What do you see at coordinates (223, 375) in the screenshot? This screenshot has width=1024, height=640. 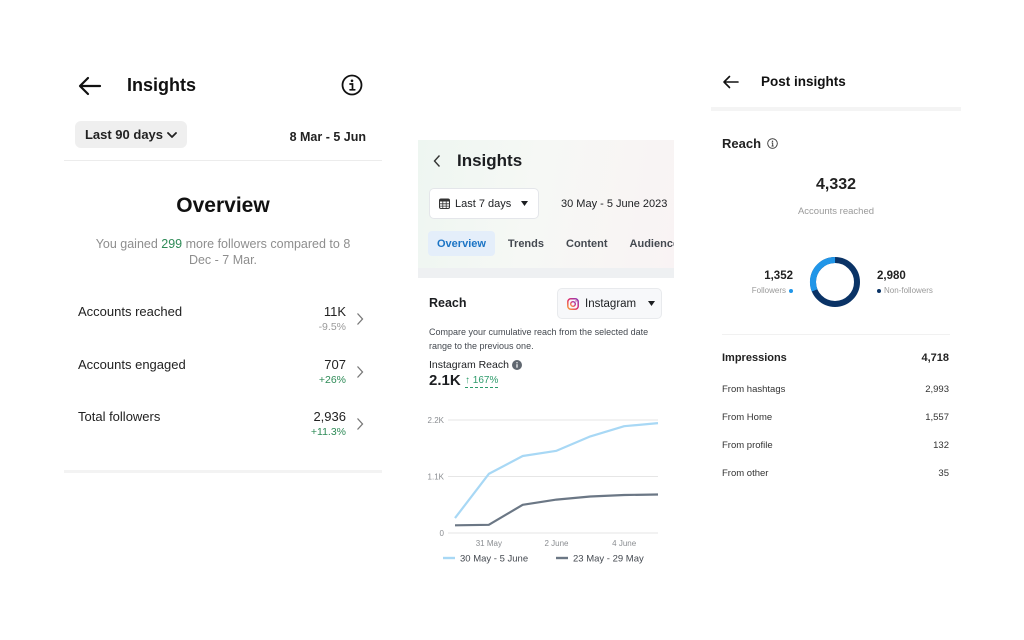 I see `metric-row-accounts-engaged: Accounts engaged 707 +26%` at bounding box center [223, 375].